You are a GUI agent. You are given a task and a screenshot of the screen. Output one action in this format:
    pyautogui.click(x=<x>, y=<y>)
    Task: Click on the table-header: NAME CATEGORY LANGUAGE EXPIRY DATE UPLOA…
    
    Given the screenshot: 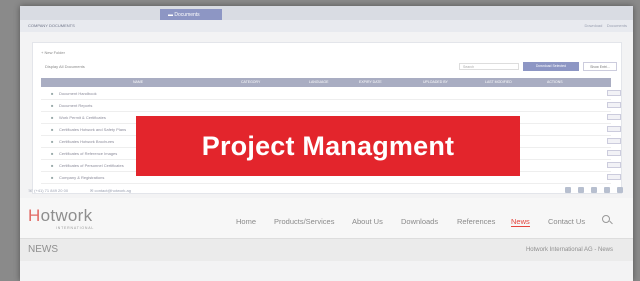 What is the action you would take?
    pyautogui.click(x=326, y=82)
    